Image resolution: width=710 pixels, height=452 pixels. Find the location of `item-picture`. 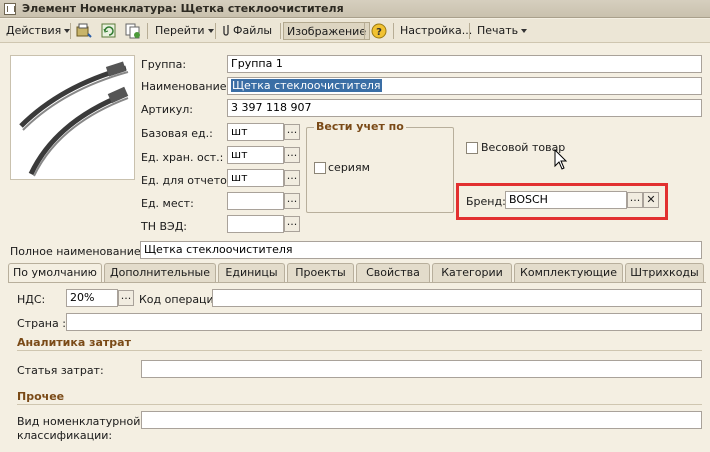

item-picture is located at coordinates (72, 117).